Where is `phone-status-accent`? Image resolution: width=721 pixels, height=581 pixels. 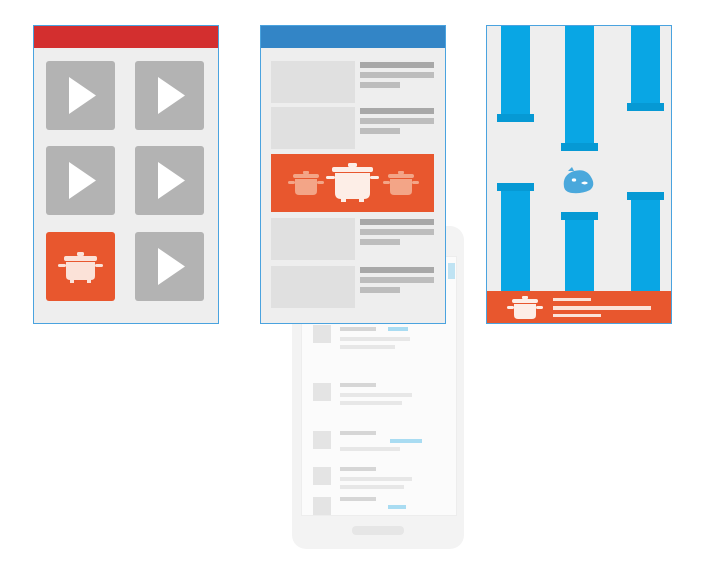
phone-status-accent is located at coordinates (451, 271).